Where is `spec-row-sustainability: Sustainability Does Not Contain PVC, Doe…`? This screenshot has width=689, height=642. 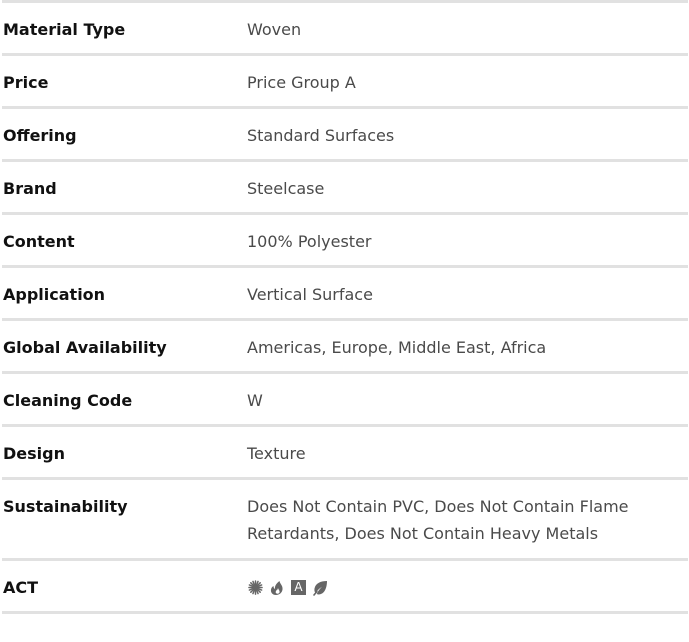 spec-row-sustainability: Sustainability Does Not Contain PVC, Doe… is located at coordinates (345, 520).